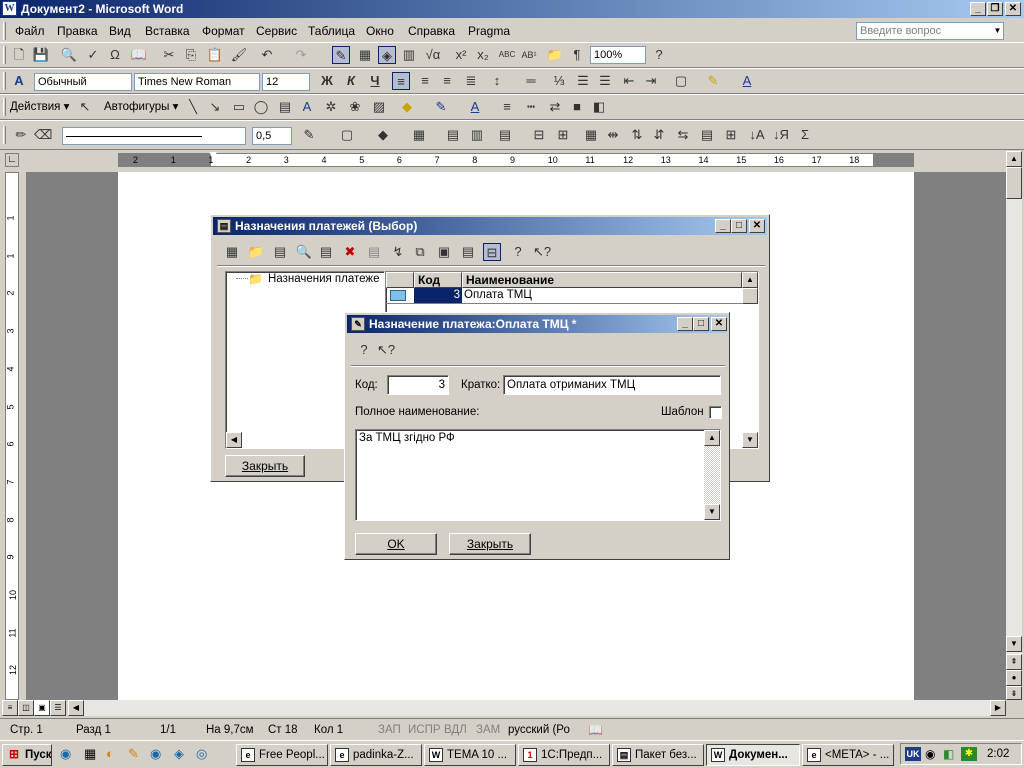 The width and height of the screenshot is (1024, 768). What do you see at coordinates (69, 55) in the screenshot?
I see `print-preview-icon: 🔍` at bounding box center [69, 55].